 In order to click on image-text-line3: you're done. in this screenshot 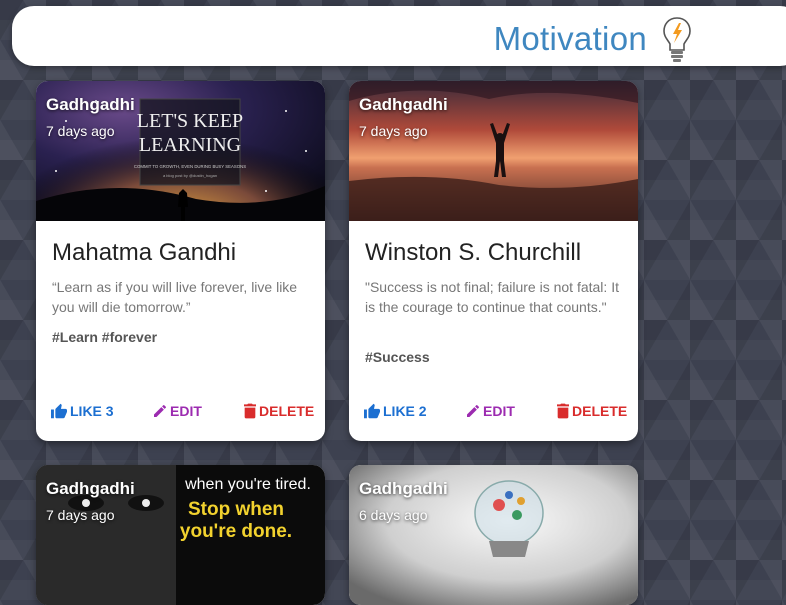, I will do `click(236, 531)`.